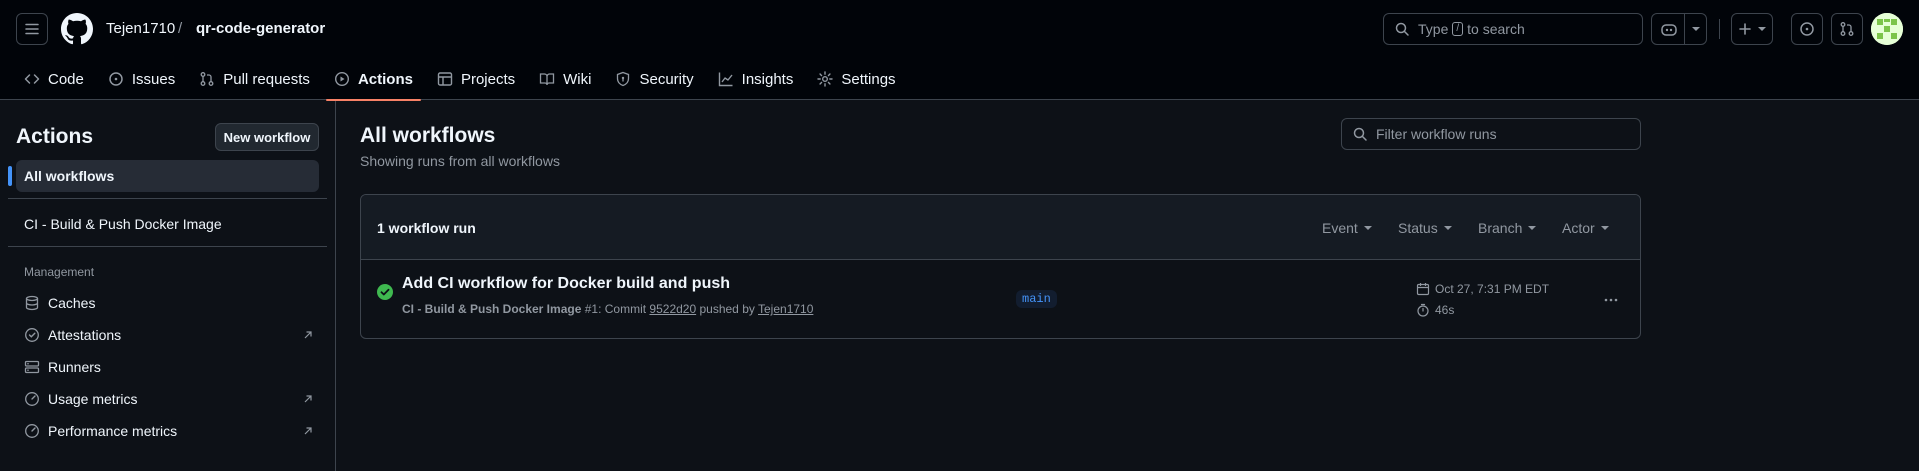  Describe the element at coordinates (856, 79) in the screenshot. I see `tab-settings: Settings` at that location.